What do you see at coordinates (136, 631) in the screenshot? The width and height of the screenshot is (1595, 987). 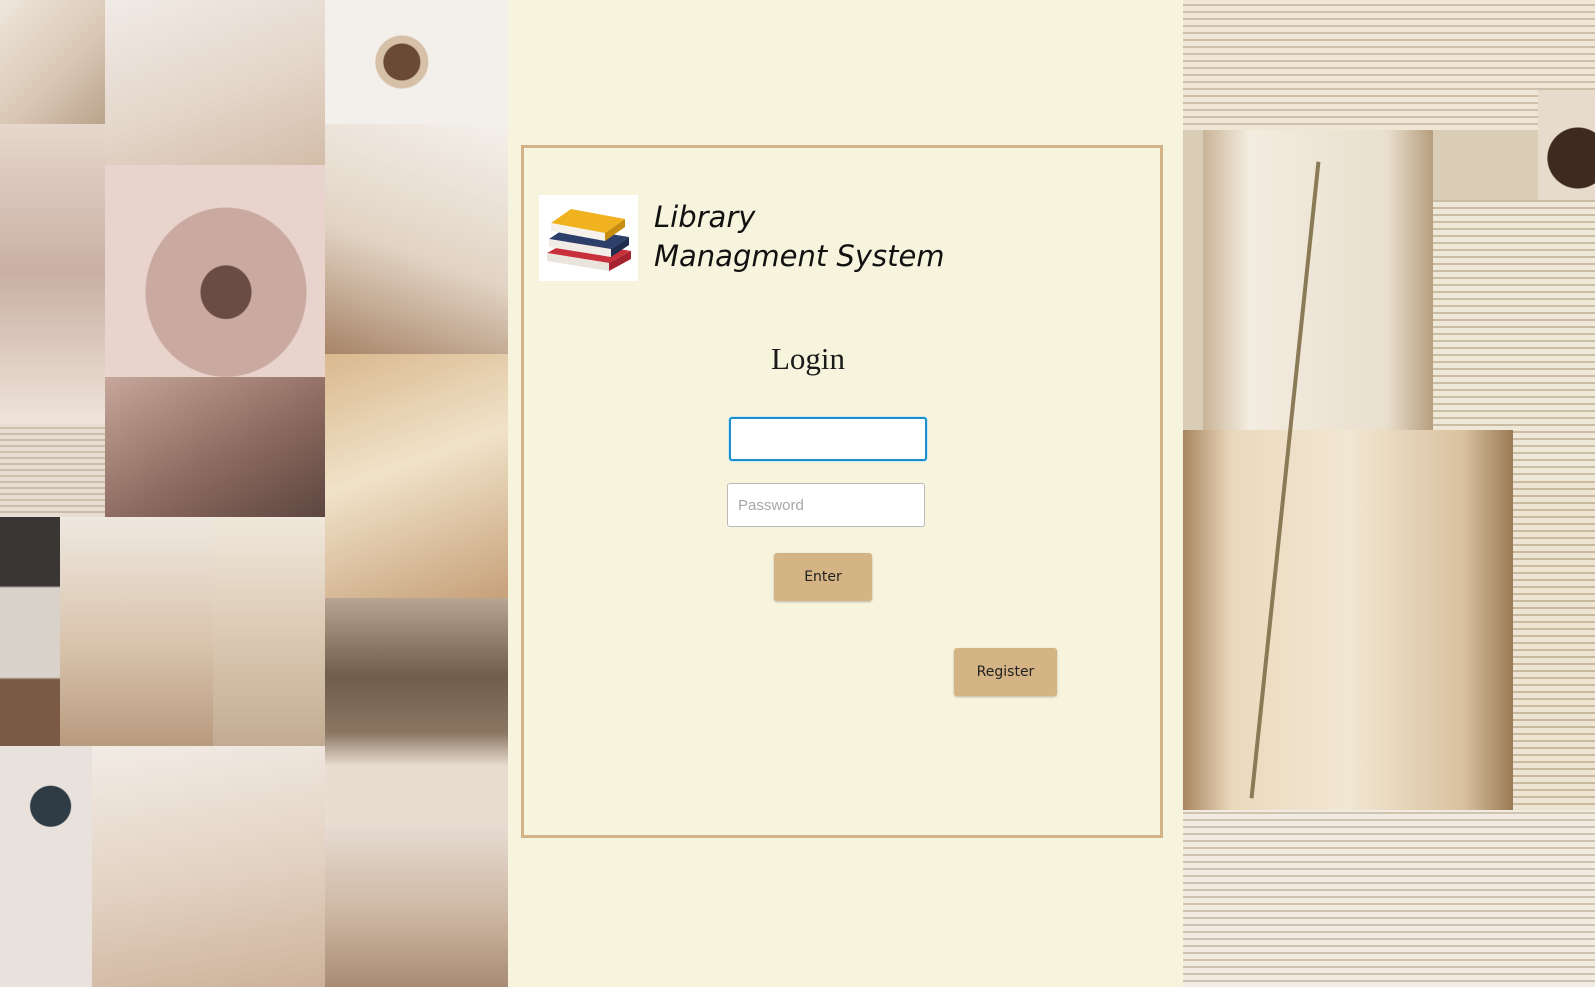 I see `collage-tile-book-glasses` at bounding box center [136, 631].